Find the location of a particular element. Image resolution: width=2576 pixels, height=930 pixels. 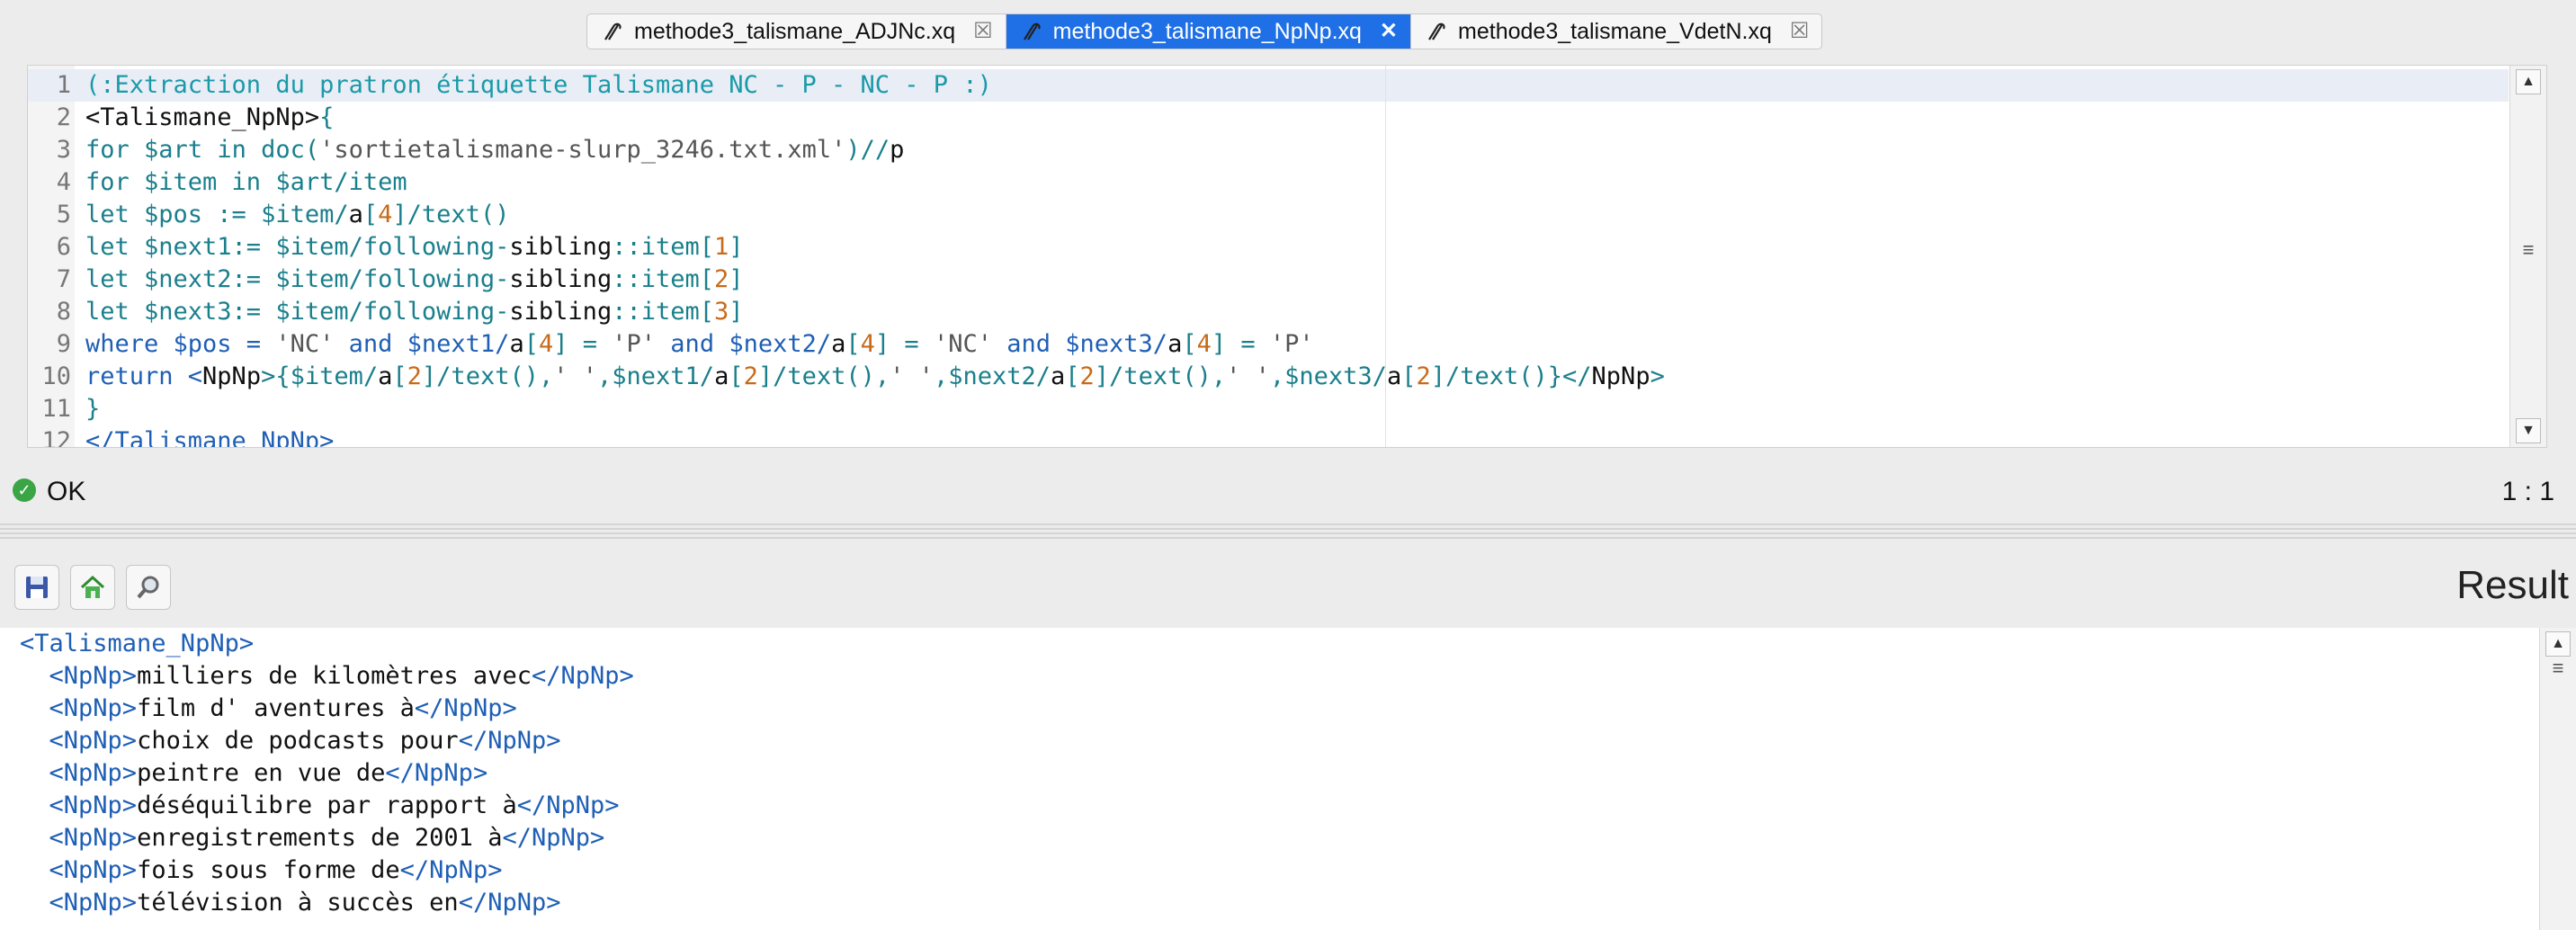

result-line: <NpNp>enregistrements de 2001 à</NpNp> is located at coordinates (327, 838).